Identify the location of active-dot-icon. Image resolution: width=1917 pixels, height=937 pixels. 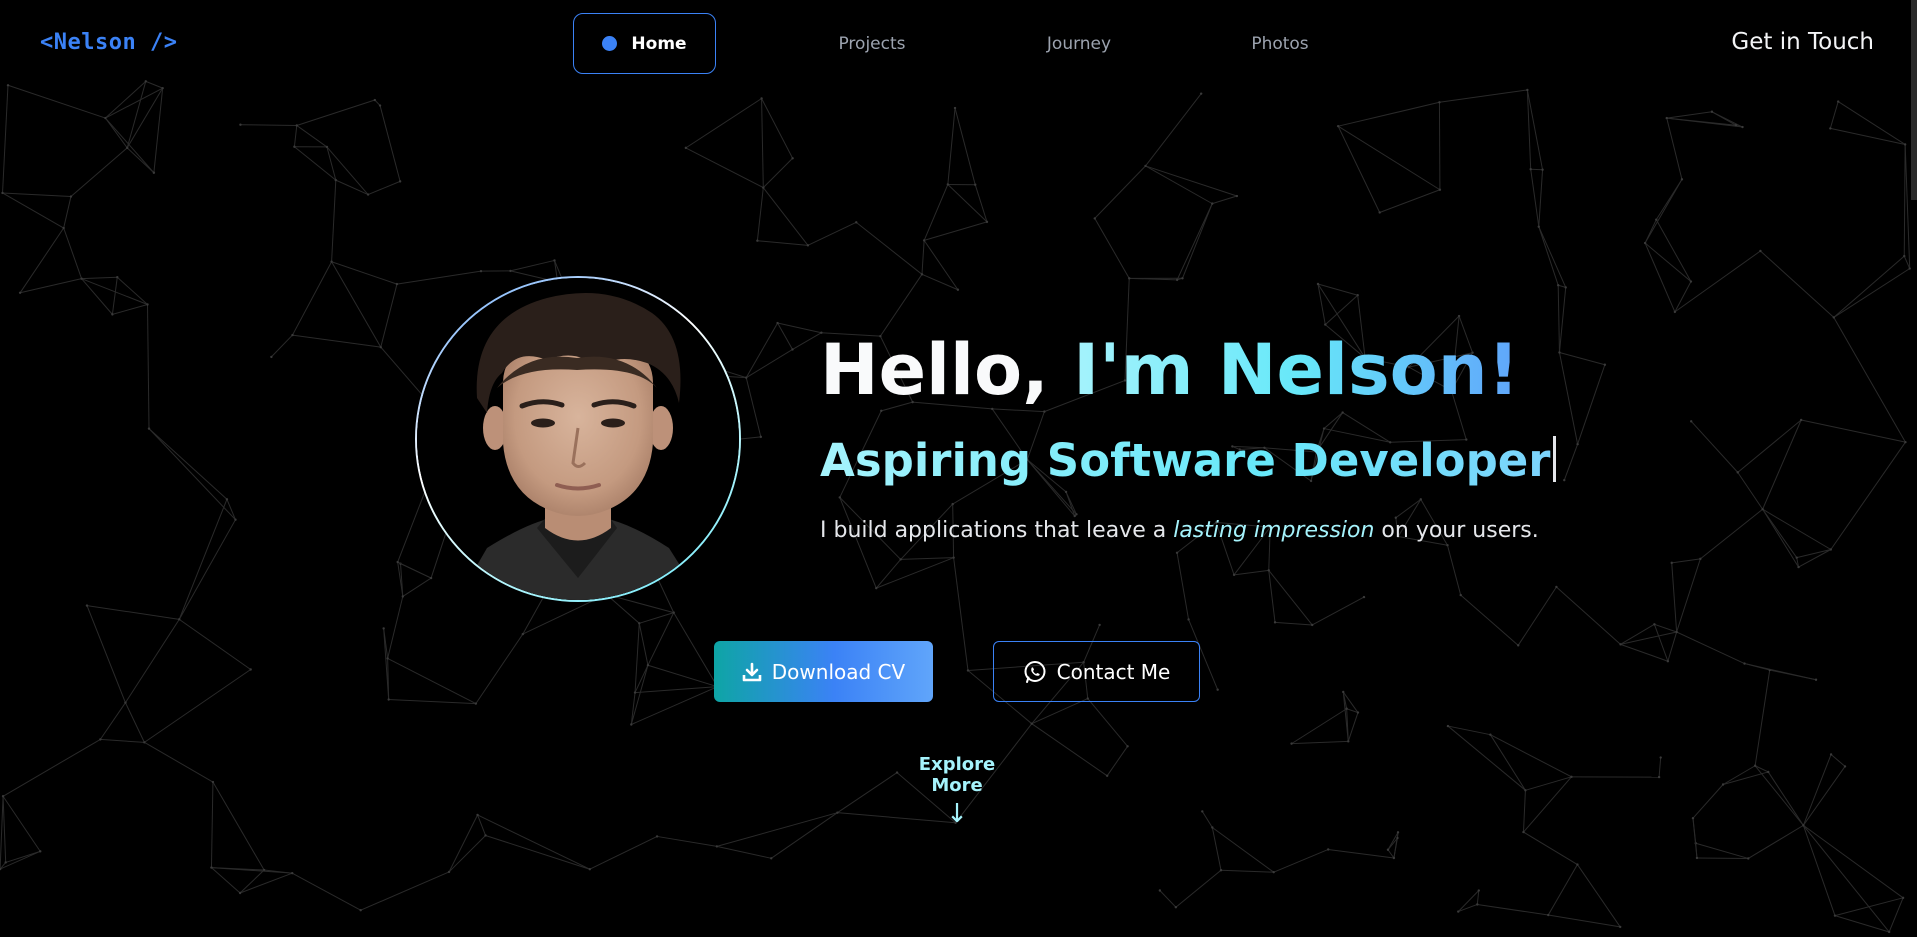
(610, 43).